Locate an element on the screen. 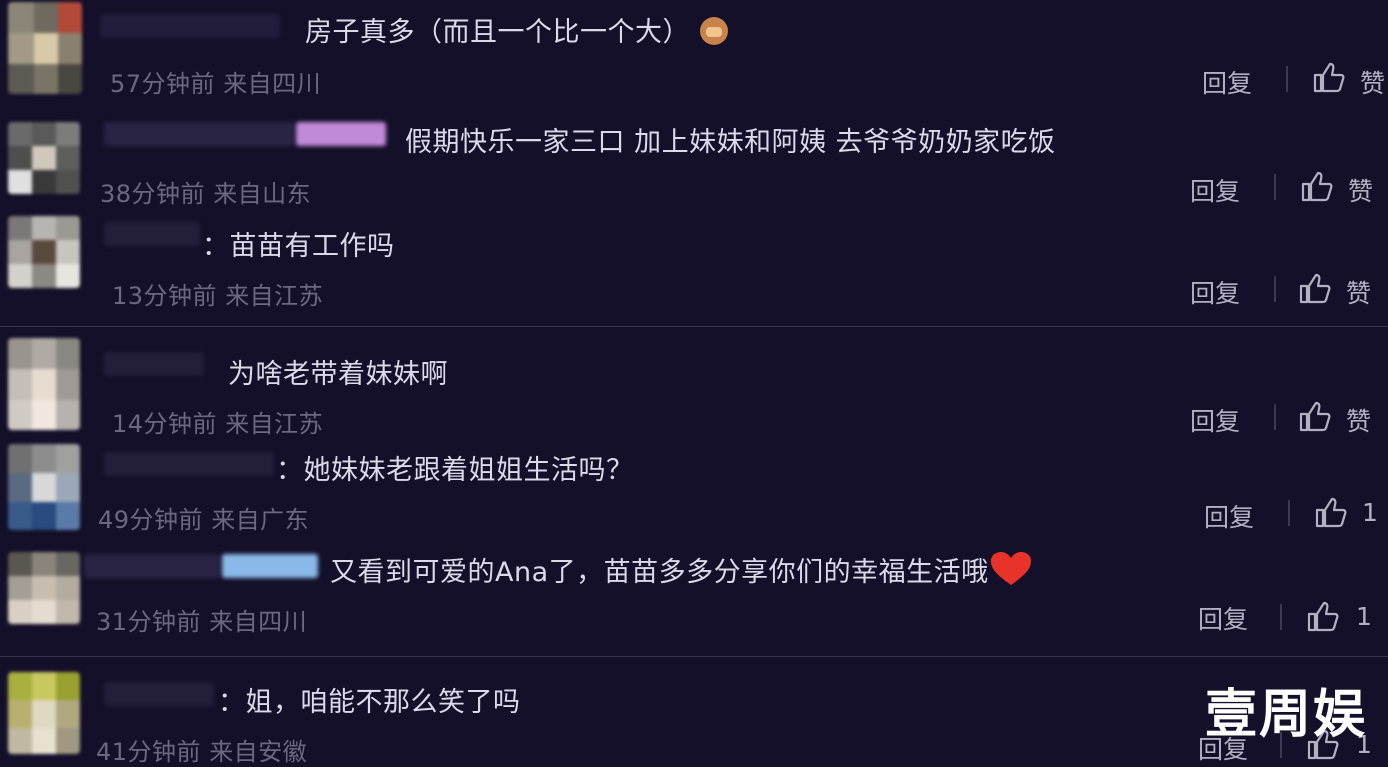 The height and width of the screenshot is (767, 1388). comment-meta: 31分钟前 来自四川 is located at coordinates (202, 622).